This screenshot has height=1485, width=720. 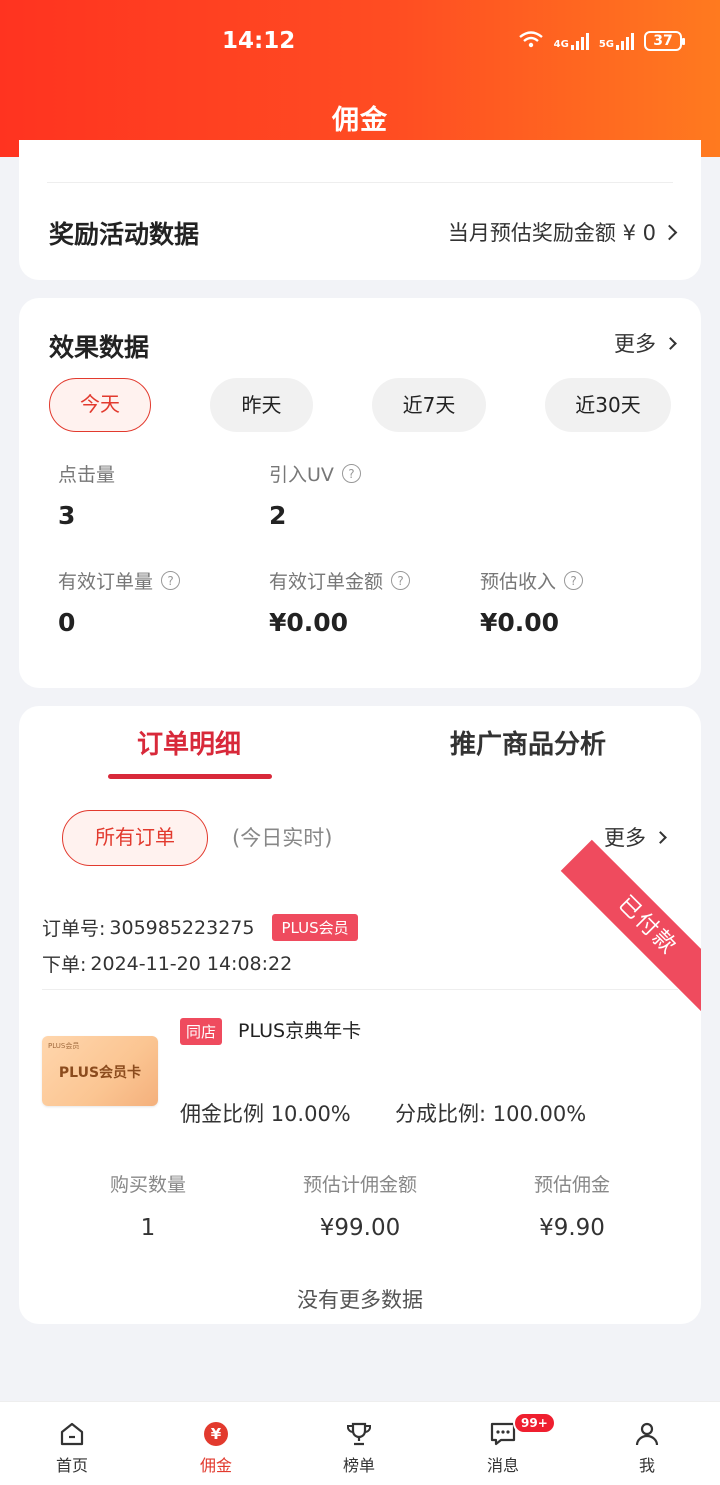 I want to click on tab-product-analysis: 推广商品分析, so click(x=528, y=742).